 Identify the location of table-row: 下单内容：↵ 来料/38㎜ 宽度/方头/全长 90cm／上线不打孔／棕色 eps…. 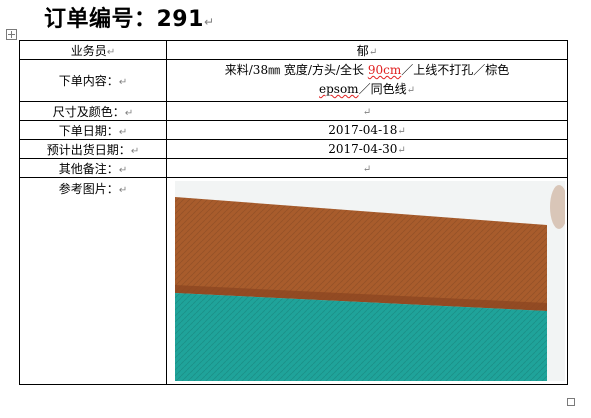
(293, 80).